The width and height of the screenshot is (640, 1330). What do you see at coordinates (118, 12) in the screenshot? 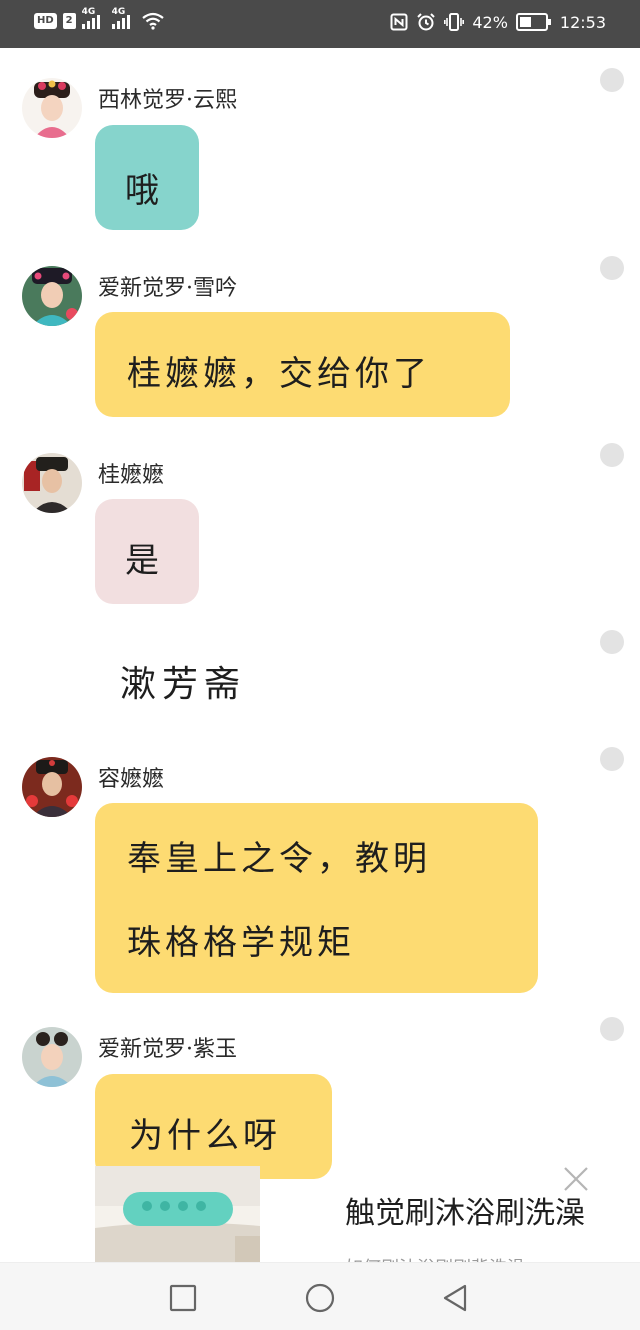
I see `network-type-2: 4G` at bounding box center [118, 12].